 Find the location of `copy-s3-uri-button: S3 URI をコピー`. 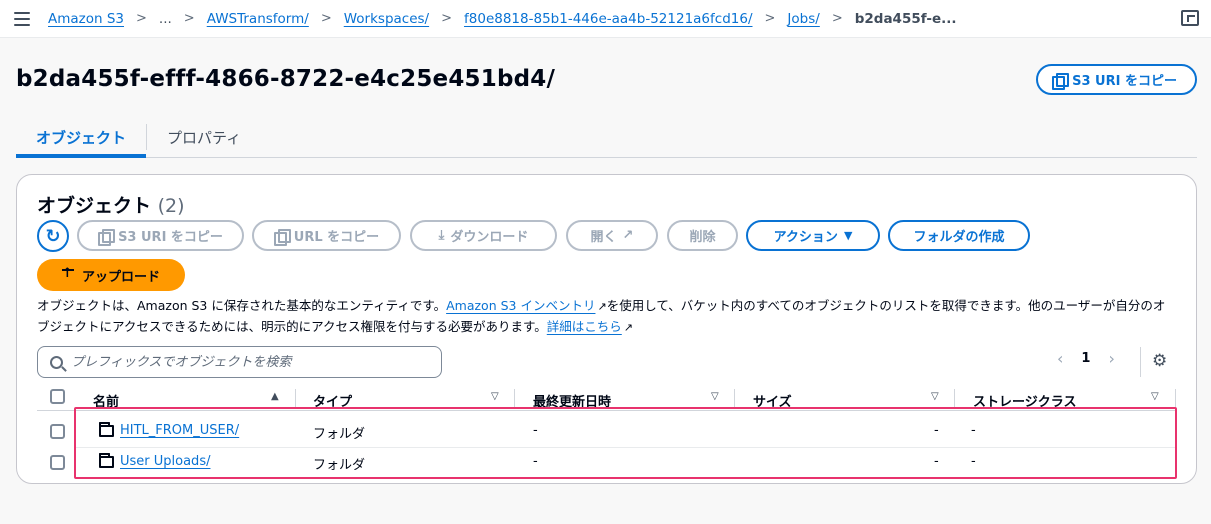

copy-s3-uri-button: S3 URI をコピー is located at coordinates (1116, 79).